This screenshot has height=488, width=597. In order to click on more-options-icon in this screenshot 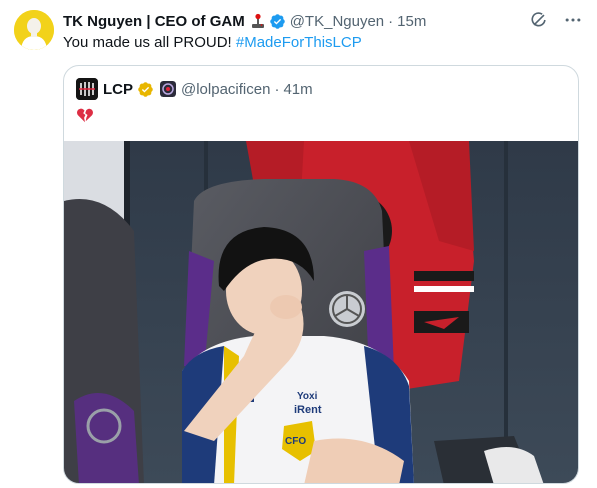, I will do `click(573, 20)`.